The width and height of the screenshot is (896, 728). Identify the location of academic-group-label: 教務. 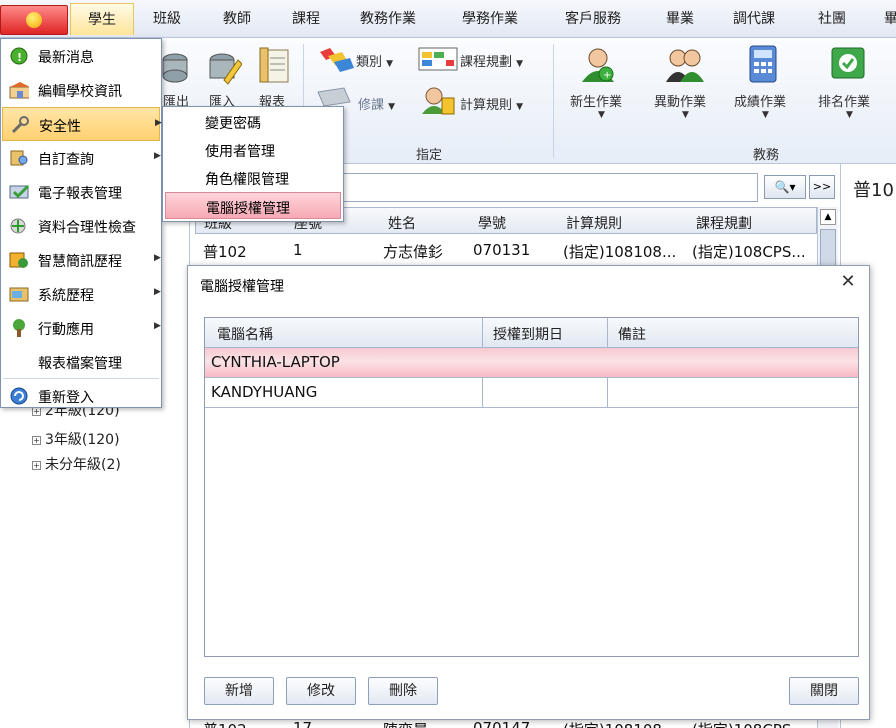
(766, 155).